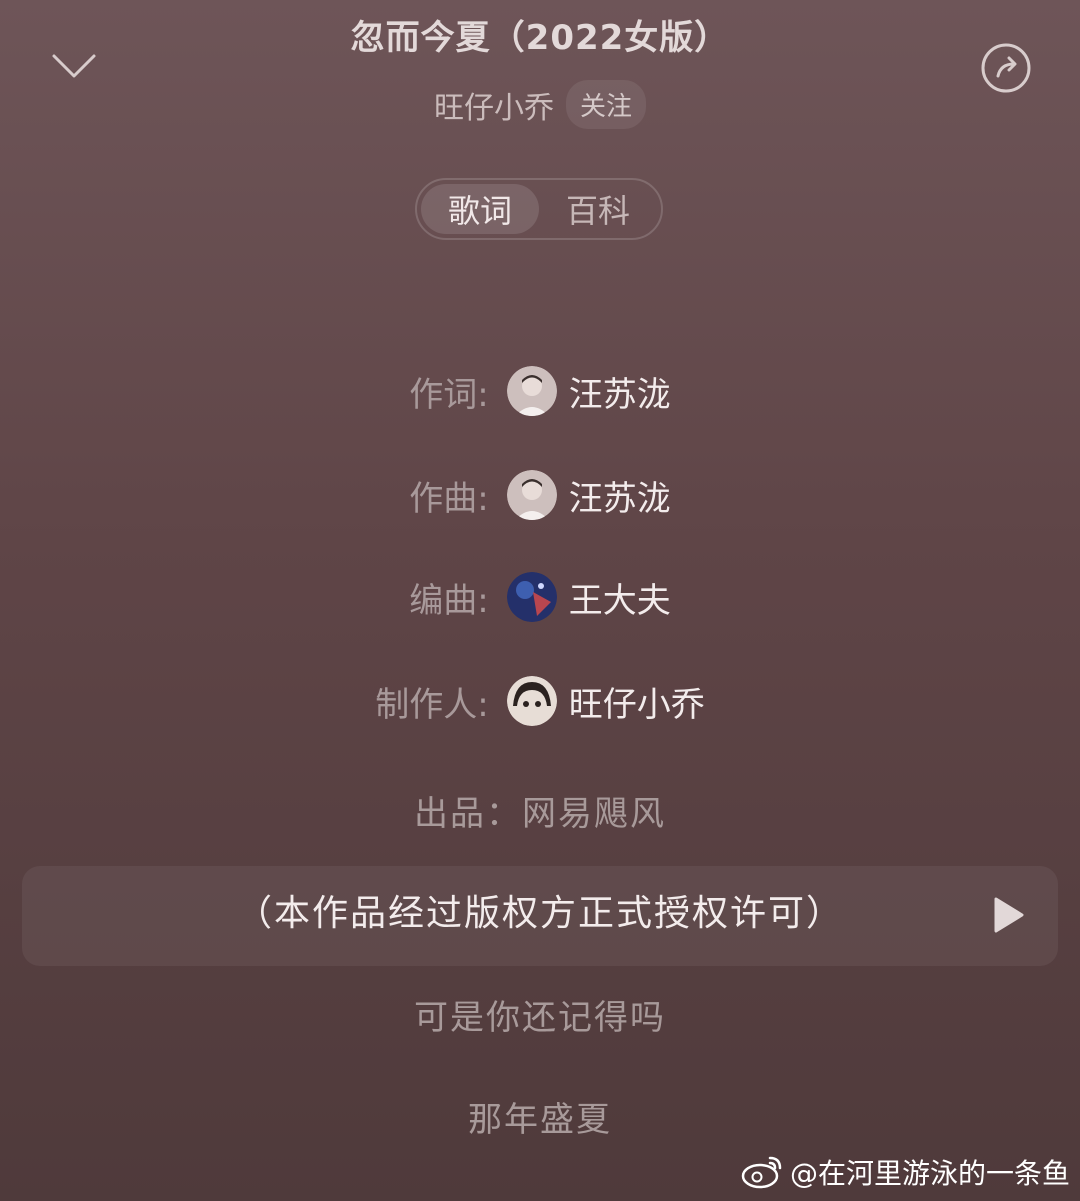  What do you see at coordinates (494, 105) in the screenshot?
I see `artist-name: 旺仔小乔` at bounding box center [494, 105].